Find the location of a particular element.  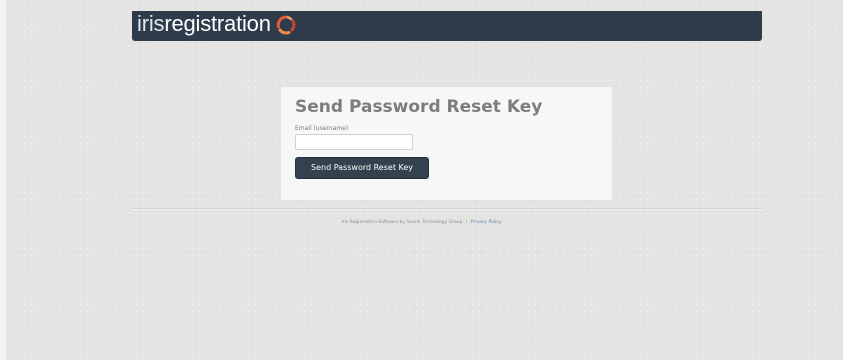

window-edge is located at coordinates (3, 180).